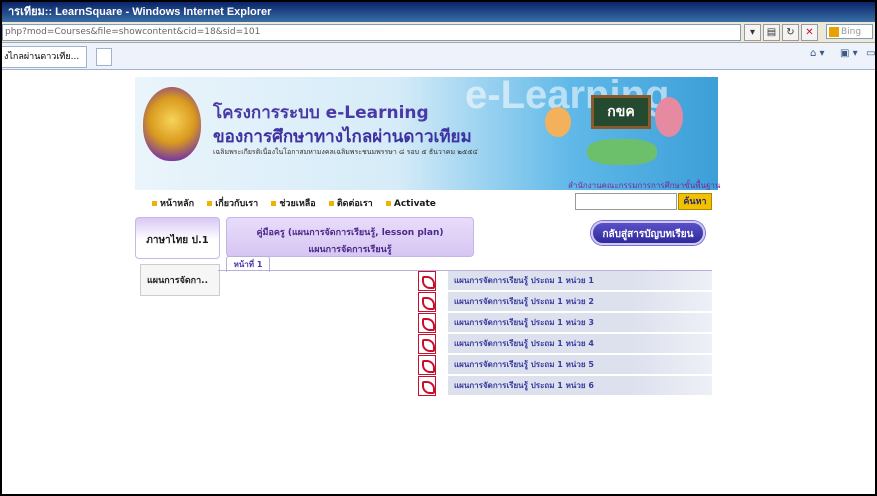  I want to click on dropdown-icon: ▾, so click(752, 32).